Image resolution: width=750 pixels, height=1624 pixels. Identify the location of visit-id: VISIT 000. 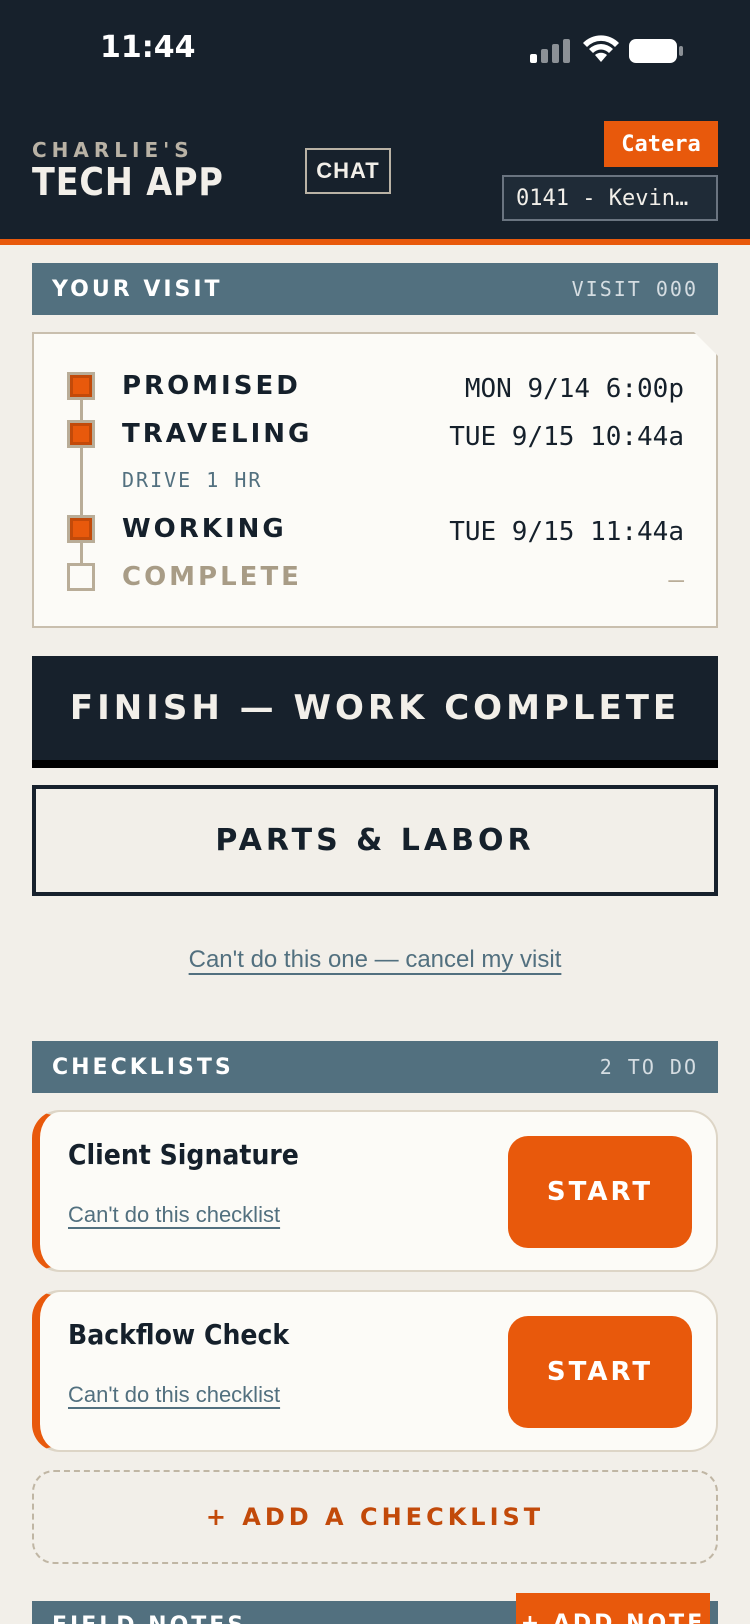
(634, 289).